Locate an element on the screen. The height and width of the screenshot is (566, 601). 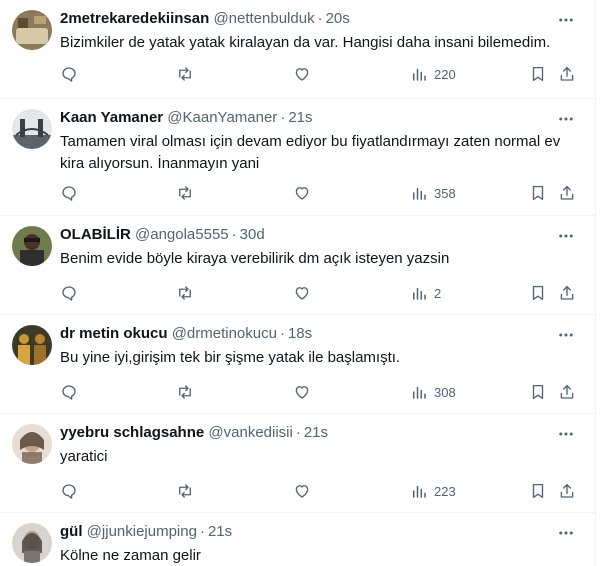
display-name: Kaan Yamaner is located at coordinates (111, 117).